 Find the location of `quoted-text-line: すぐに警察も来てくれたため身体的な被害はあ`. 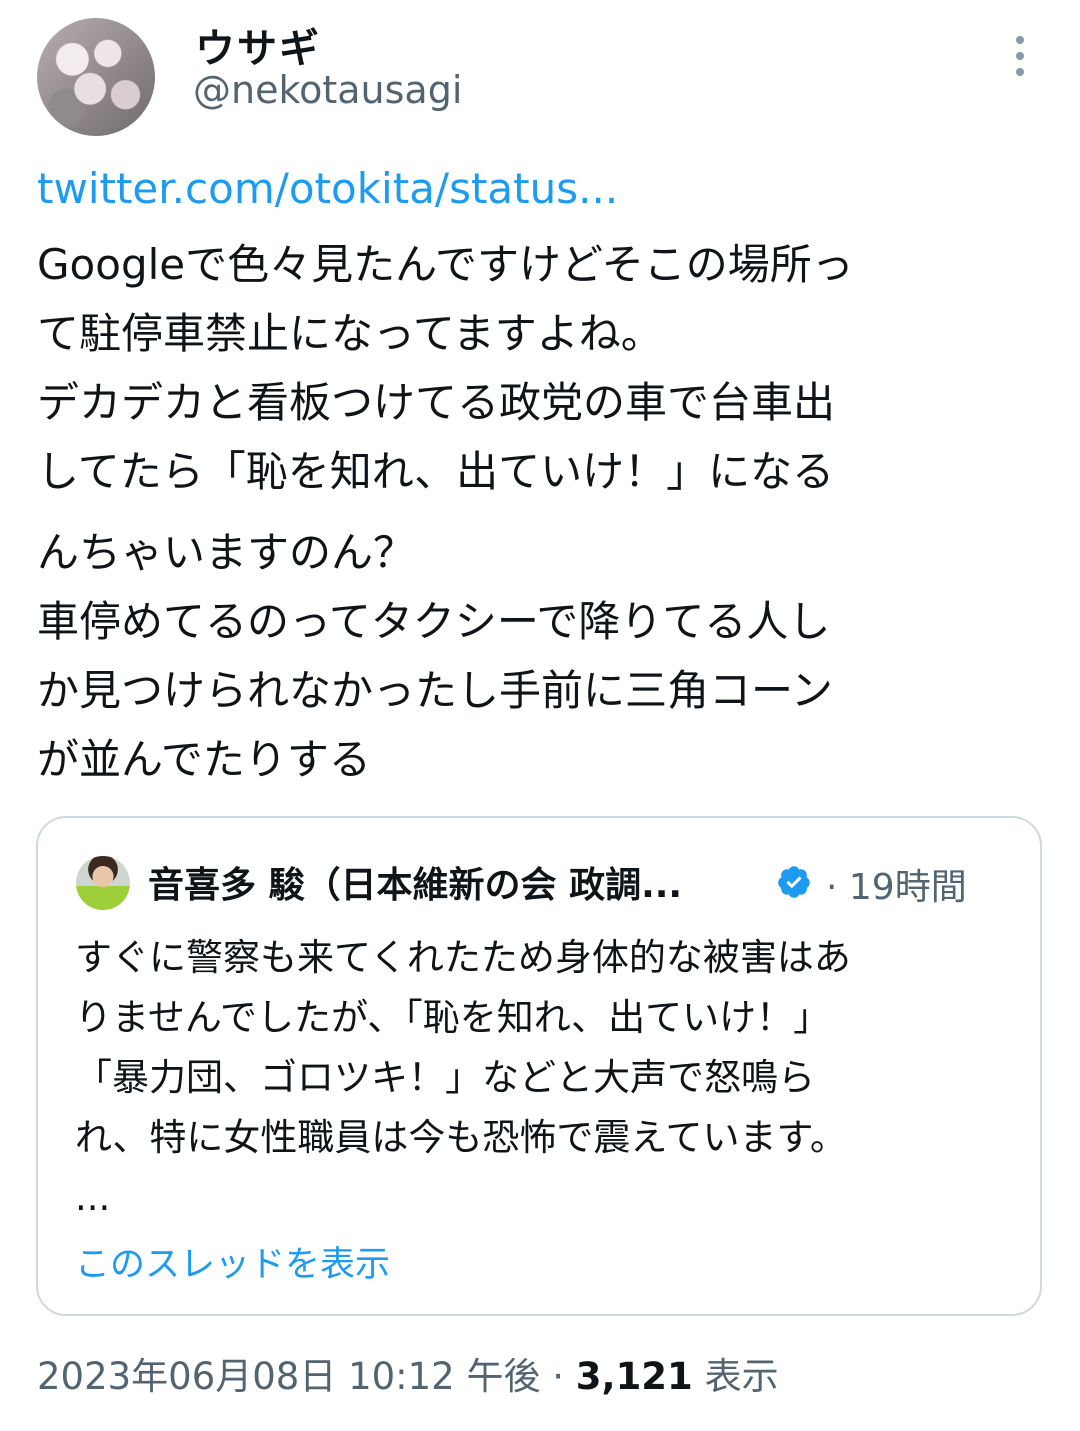

quoted-text-line: すぐに警察も来てくれたため身体的な被害はあ is located at coordinates (463, 957).